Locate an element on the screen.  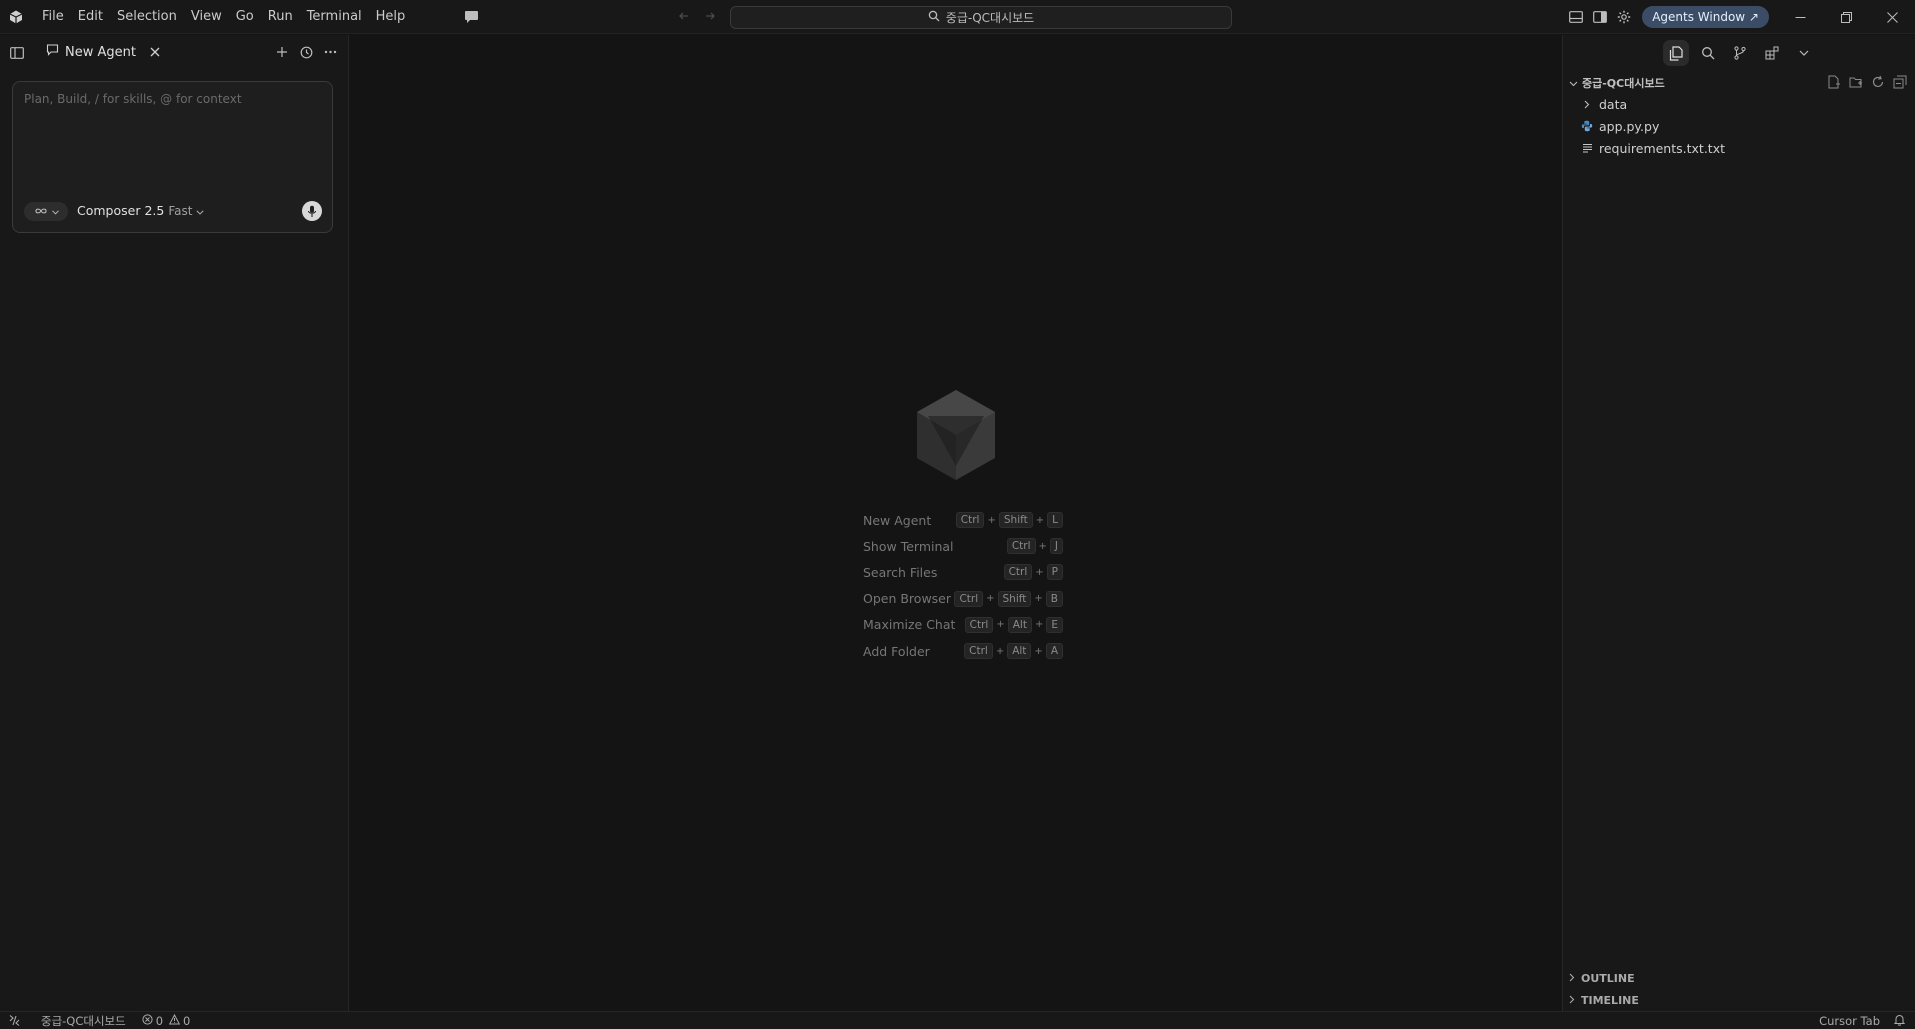
tree-item-app-py: app.py.py is located at coordinates (1739, 126).